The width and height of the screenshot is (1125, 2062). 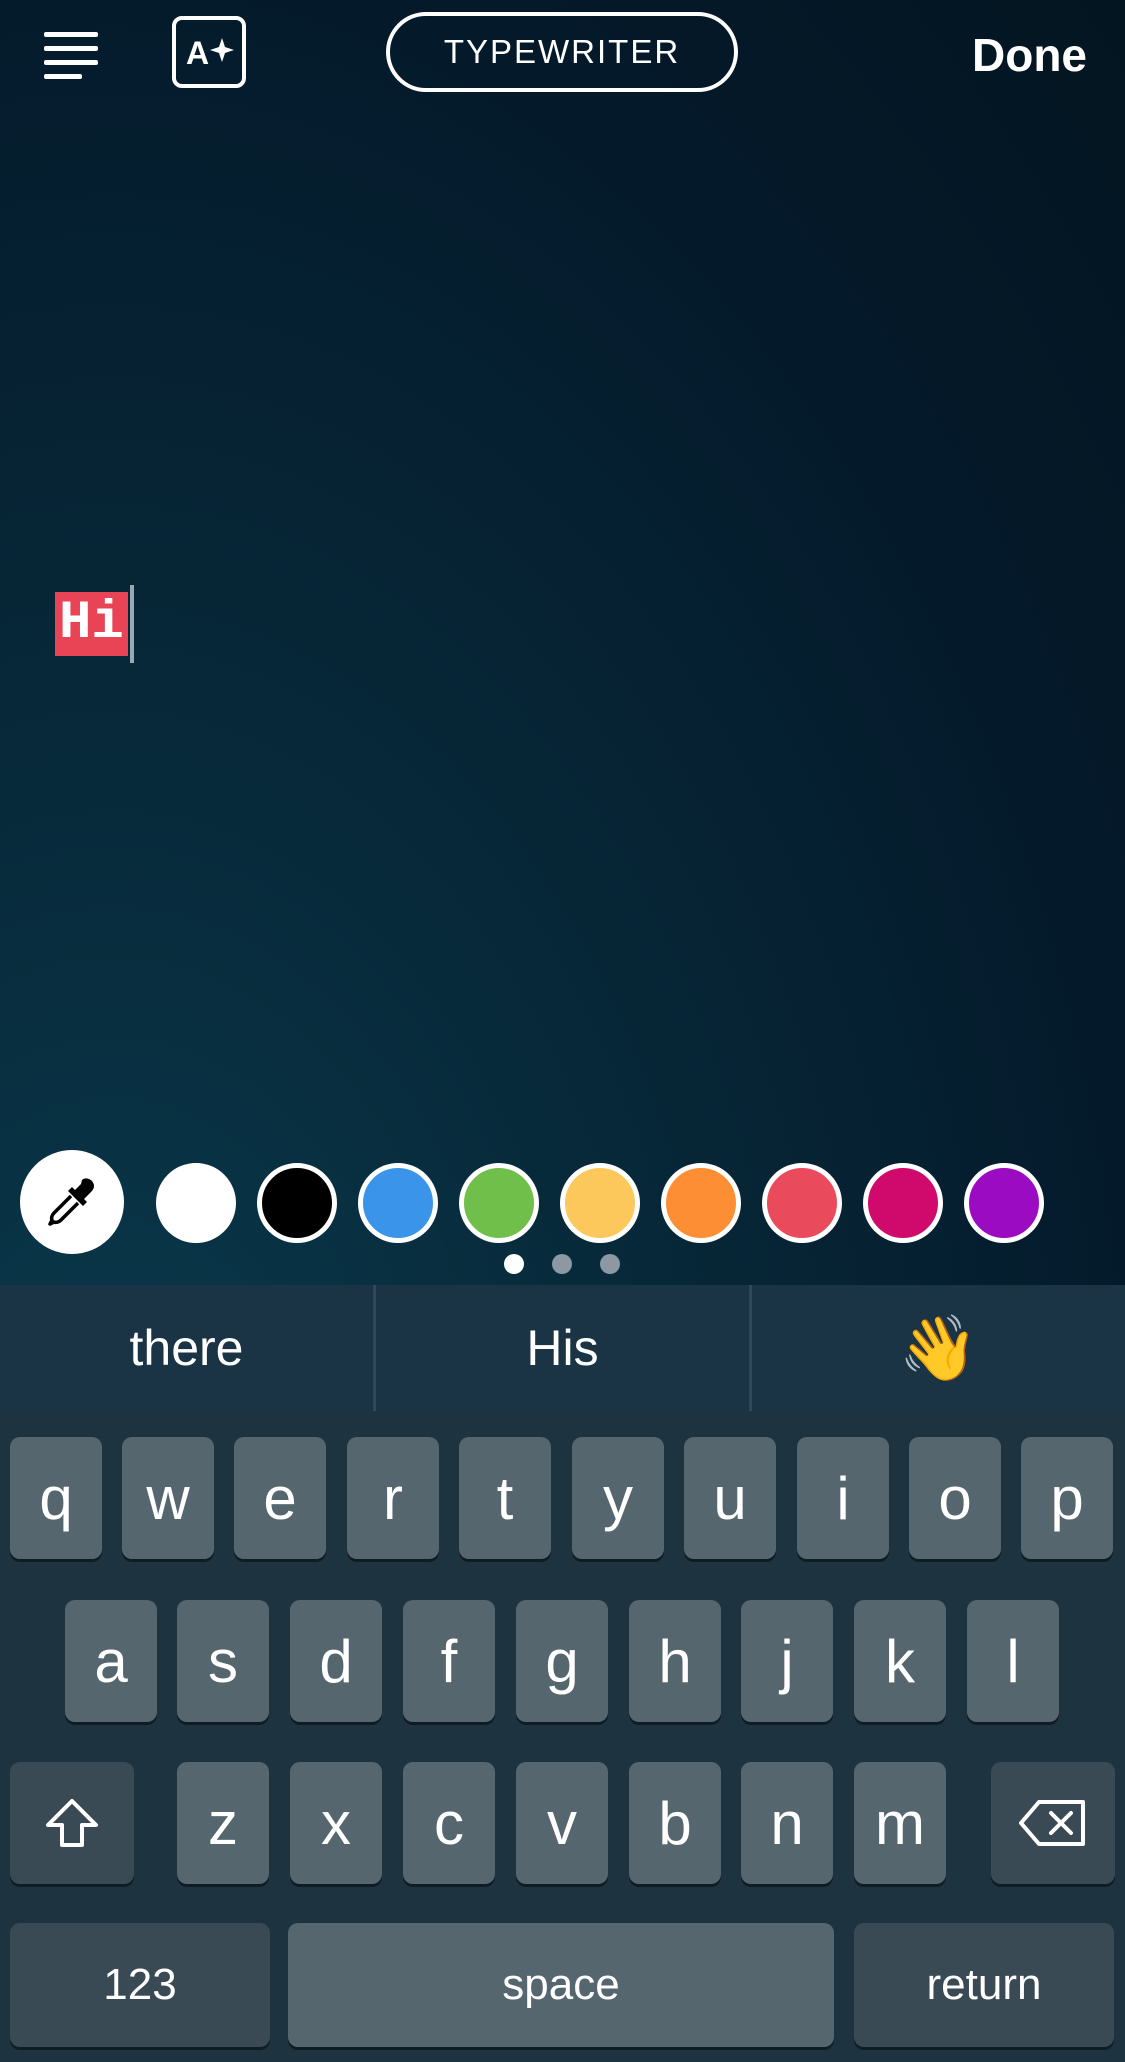 I want to click on color-swatch-blue, so click(x=398, y=1203).